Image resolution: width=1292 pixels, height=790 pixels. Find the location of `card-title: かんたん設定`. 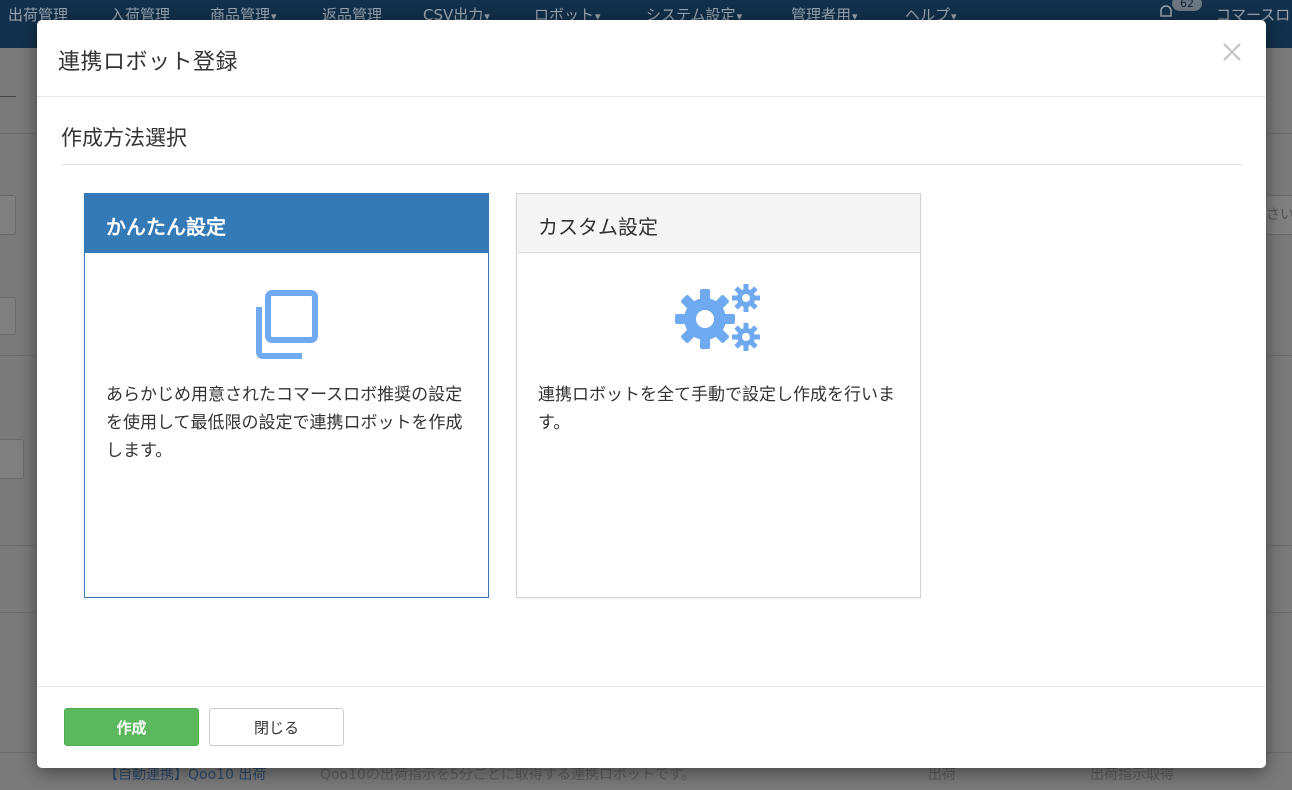

card-title: かんたん設定 is located at coordinates (166, 227).